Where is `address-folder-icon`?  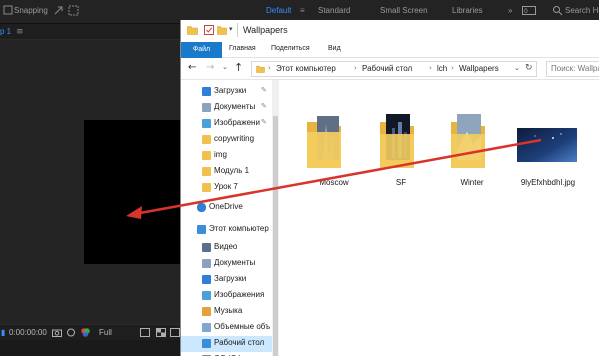
address-folder-icon is located at coordinates (260, 69).